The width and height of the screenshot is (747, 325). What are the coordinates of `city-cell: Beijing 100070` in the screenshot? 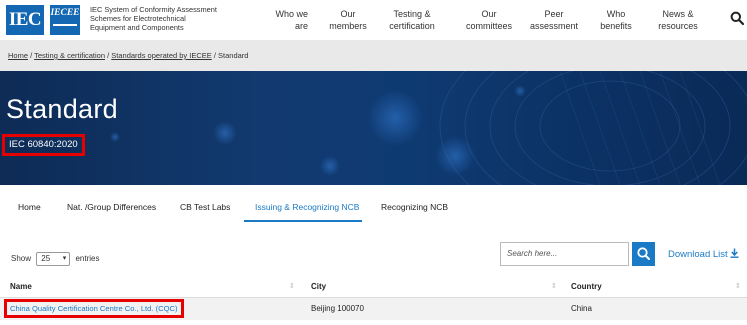 It's located at (337, 308).